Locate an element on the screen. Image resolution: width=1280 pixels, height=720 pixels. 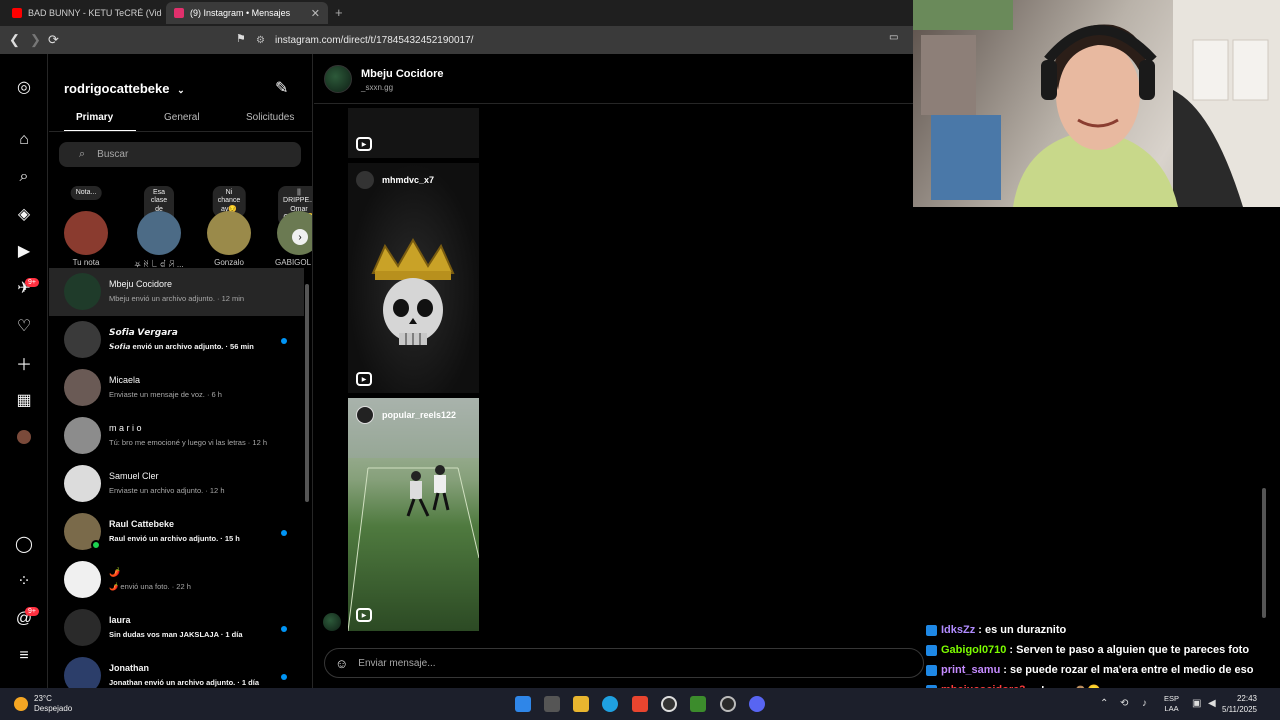
home-icon: ⌂ is located at coordinates (24, 140).